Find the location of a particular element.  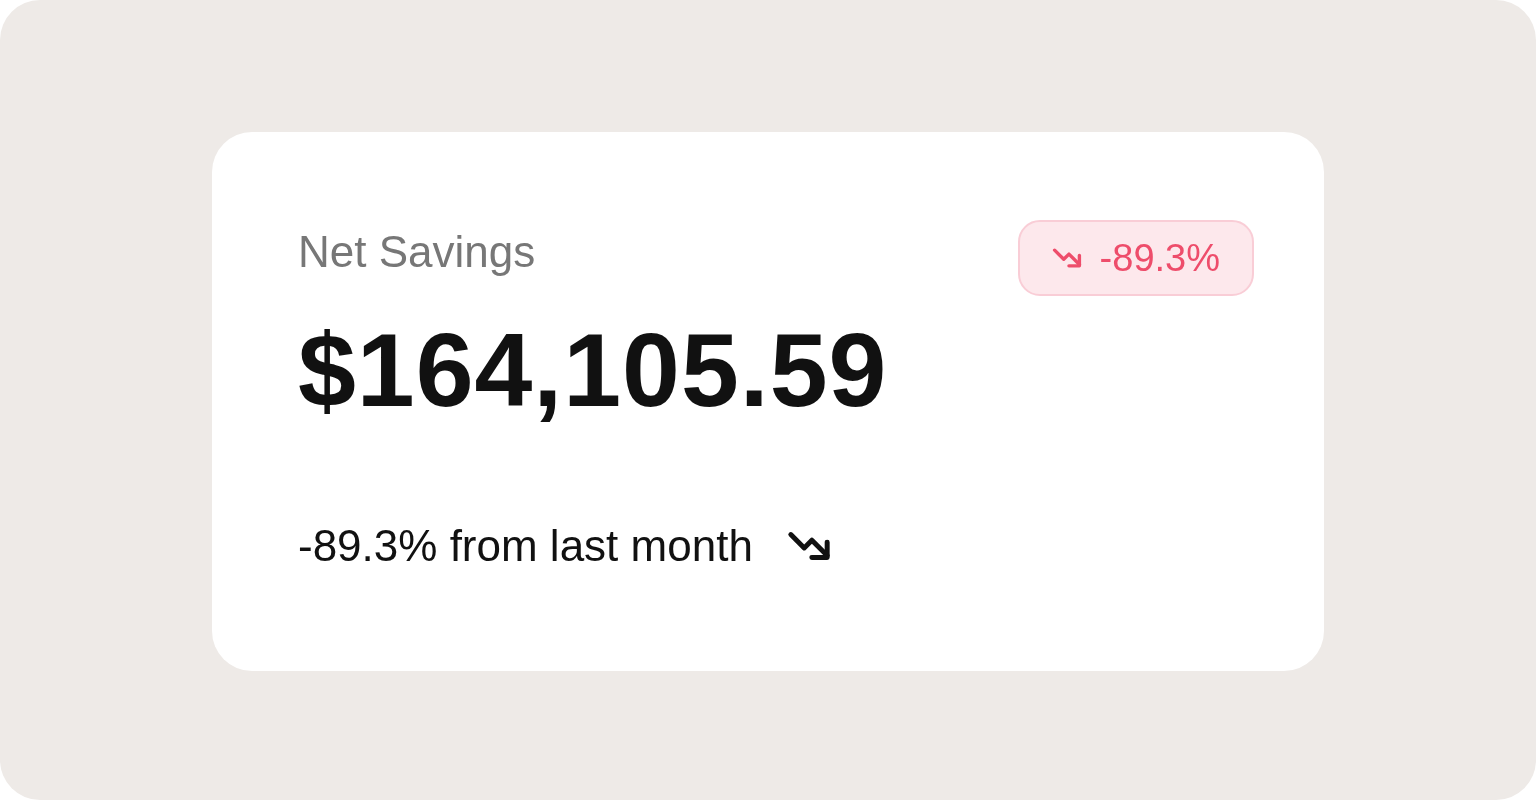

comparison-text: -89.3% from last month is located at coordinates (525, 546).